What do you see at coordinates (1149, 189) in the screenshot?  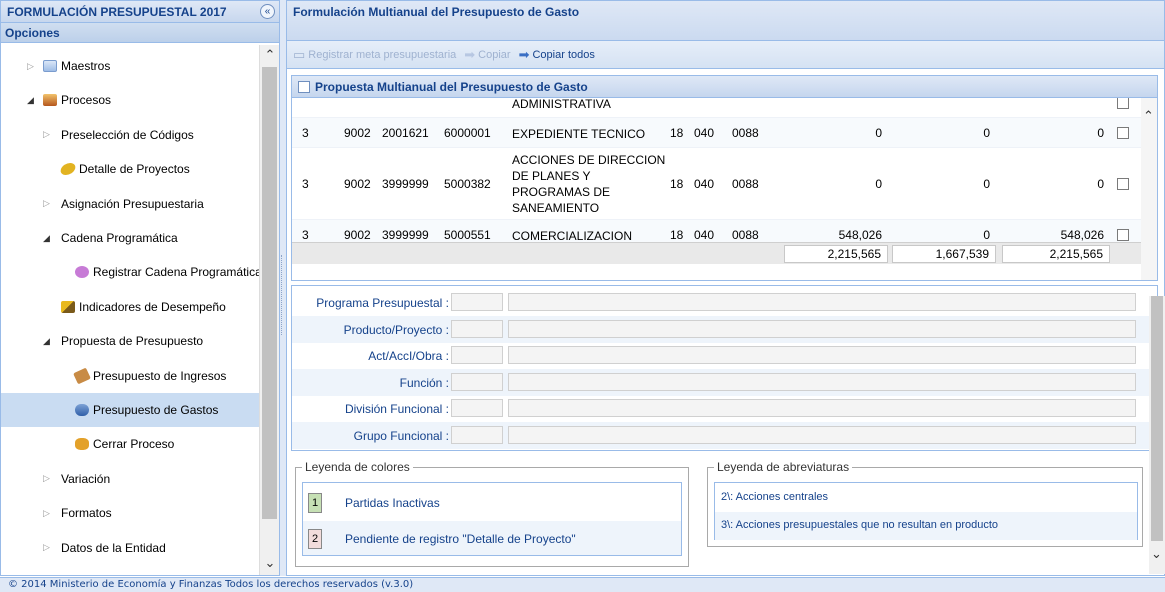 I see `grid-scrollbar: ⌃` at bounding box center [1149, 189].